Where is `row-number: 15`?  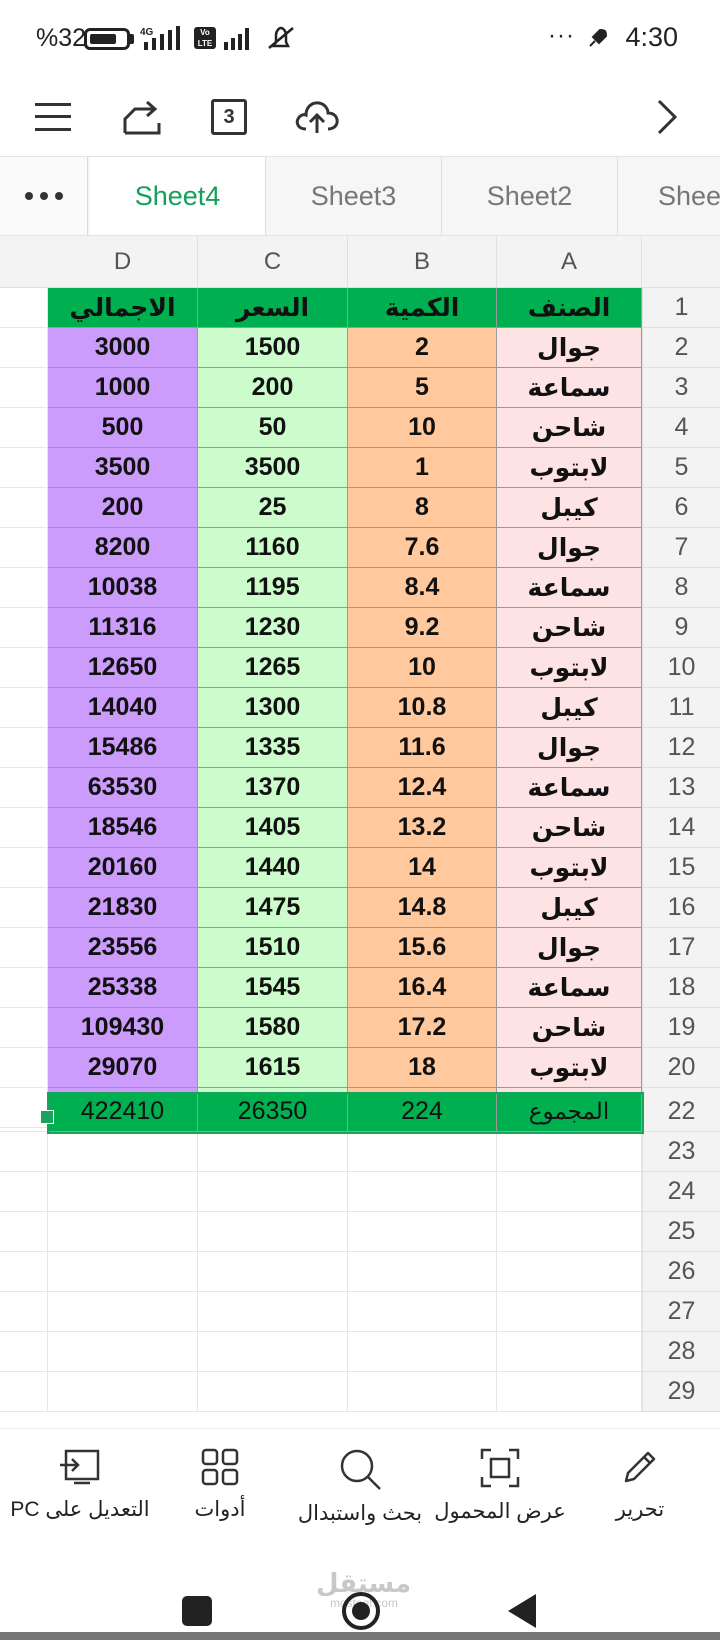
row-number: 15 is located at coordinates (681, 868).